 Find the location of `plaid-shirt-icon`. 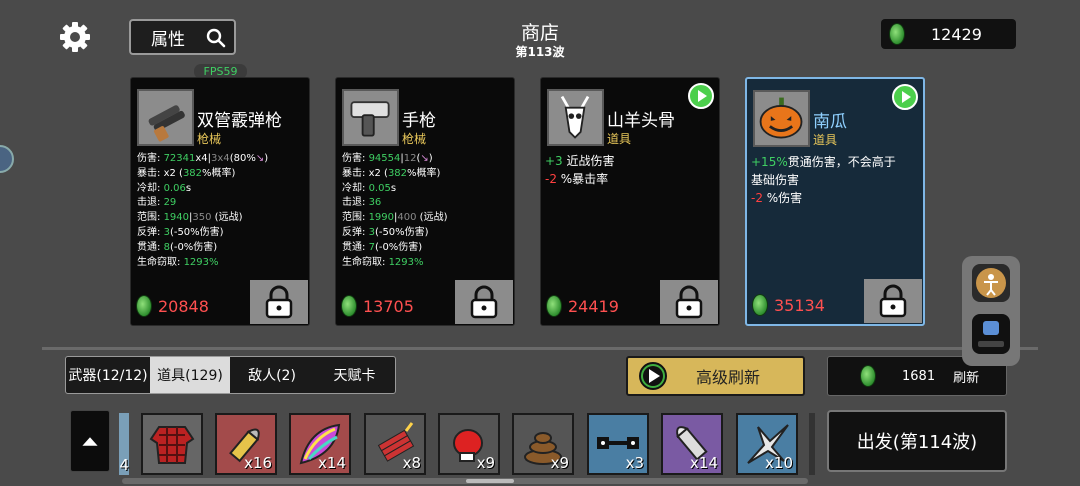

plaid-shirt-icon is located at coordinates (172, 445).